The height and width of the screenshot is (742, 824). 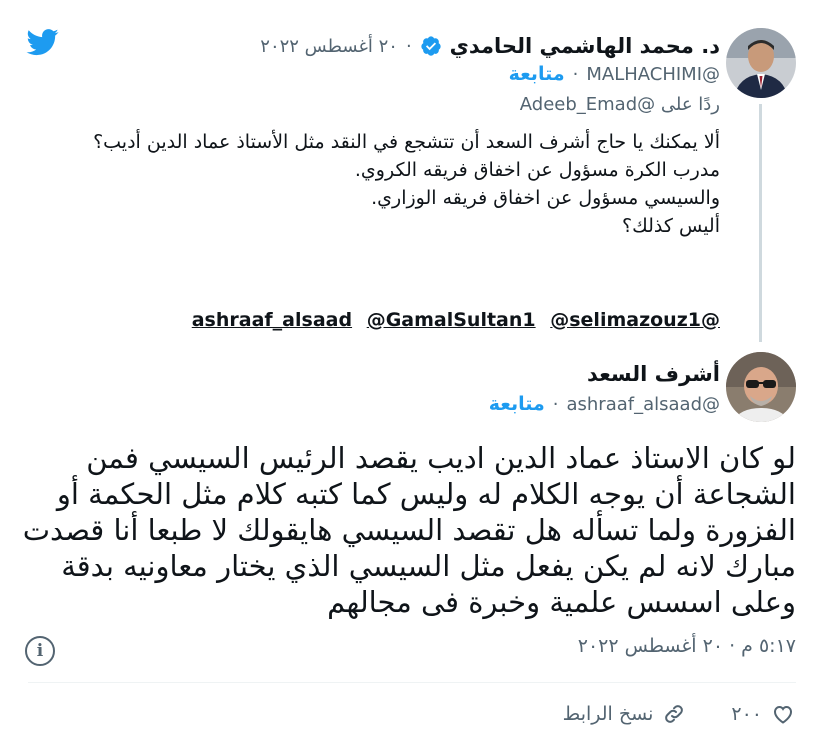 What do you see at coordinates (653, 74) in the screenshot?
I see `author-handle: @MALHACHIMI` at bounding box center [653, 74].